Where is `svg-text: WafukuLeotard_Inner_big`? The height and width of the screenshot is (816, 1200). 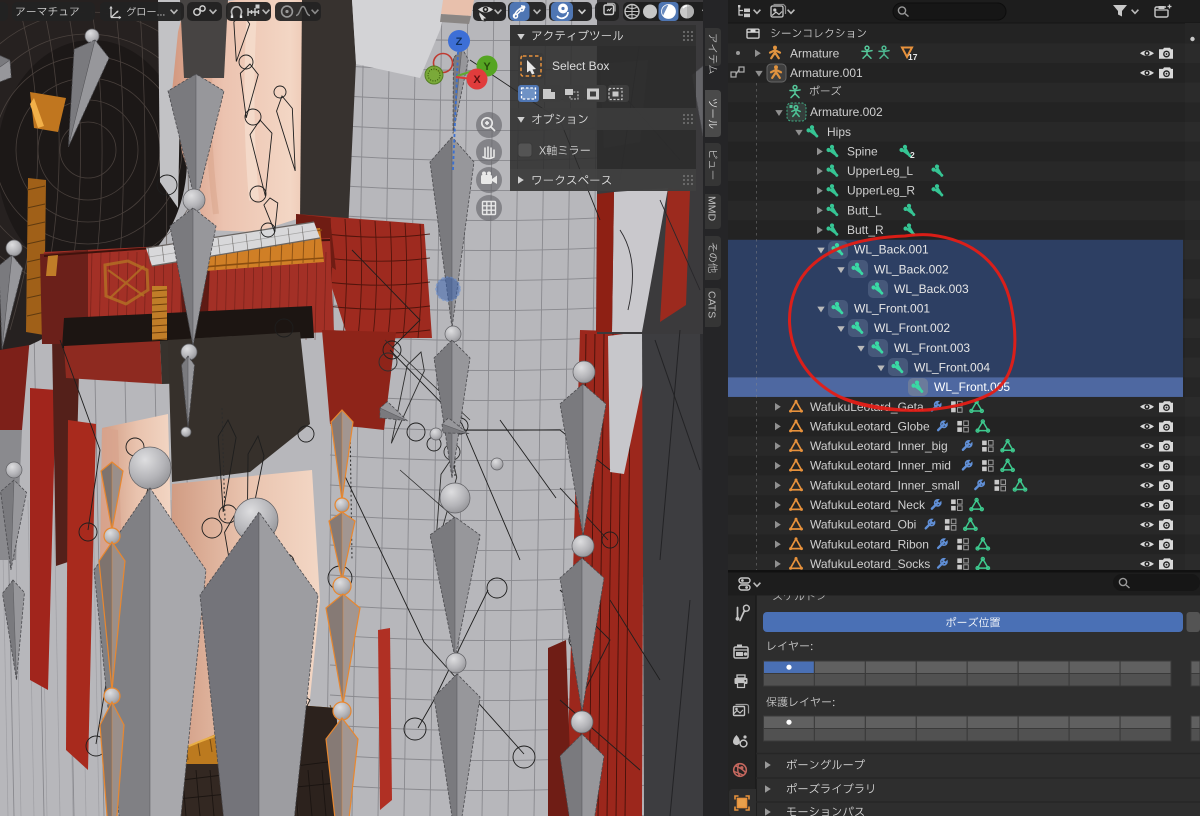
svg-text: WafukuLeotard_Inner_big is located at coordinates (879, 446).